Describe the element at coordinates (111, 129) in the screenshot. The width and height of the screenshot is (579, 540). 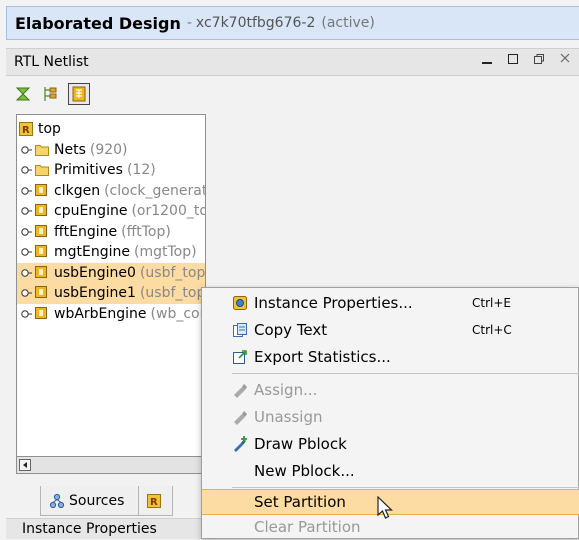
I see `tree-root: R top` at that location.